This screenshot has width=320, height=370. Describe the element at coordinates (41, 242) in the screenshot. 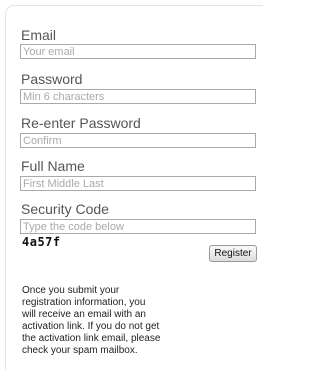

I see `captcha-code: 4a57f` at that location.